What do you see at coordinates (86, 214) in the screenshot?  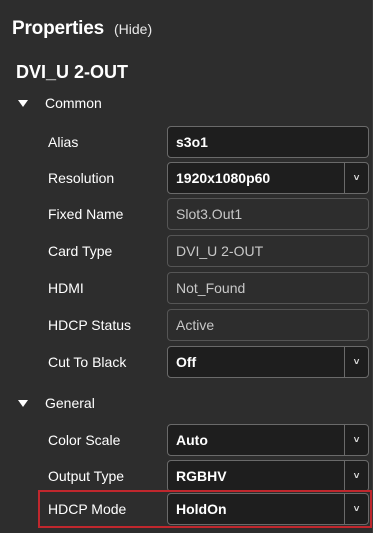 I see `field-label: Fixed Name` at bounding box center [86, 214].